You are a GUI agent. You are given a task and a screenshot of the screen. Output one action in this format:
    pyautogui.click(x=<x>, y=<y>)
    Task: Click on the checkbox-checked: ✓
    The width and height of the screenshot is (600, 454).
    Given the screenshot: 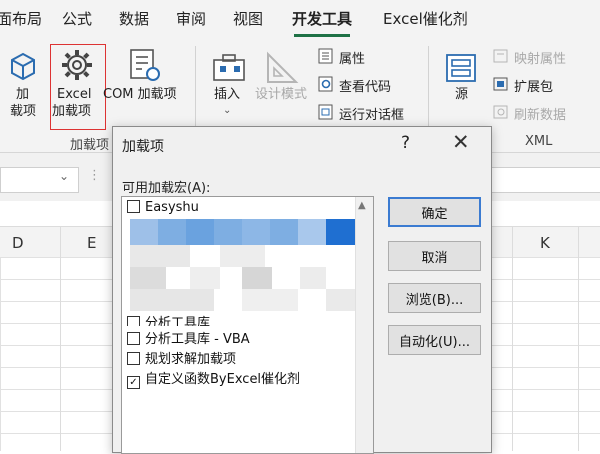 What is the action you would take?
    pyautogui.click(x=133, y=382)
    